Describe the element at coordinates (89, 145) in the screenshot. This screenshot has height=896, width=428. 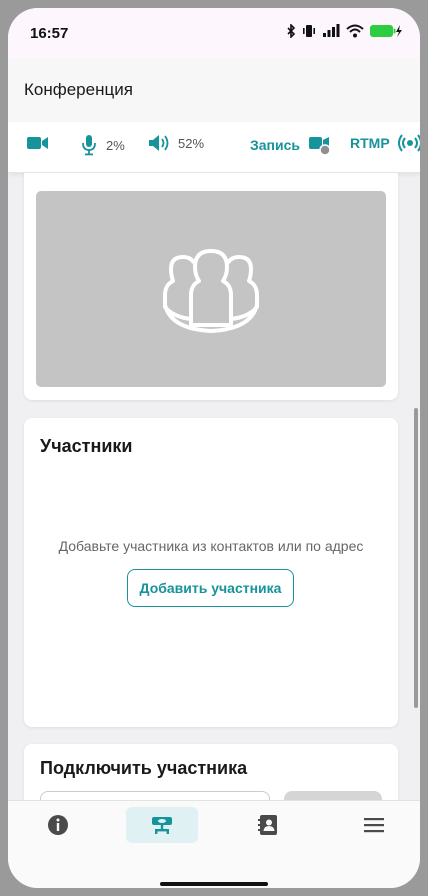
I see `microphone-icon` at that location.